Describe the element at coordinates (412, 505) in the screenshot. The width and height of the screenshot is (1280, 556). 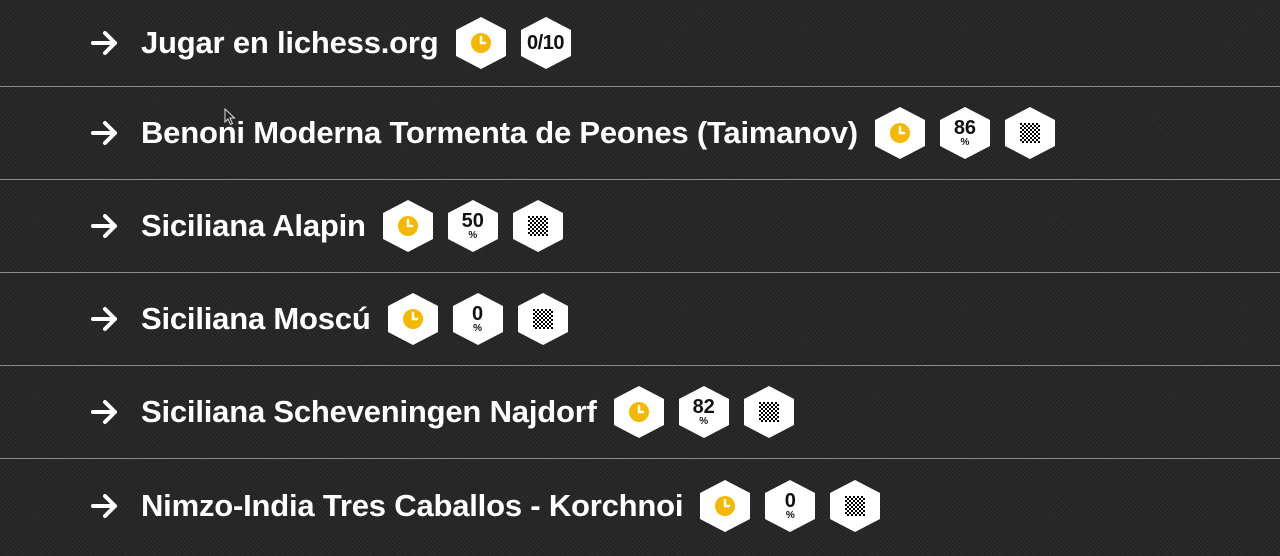
I see `list-item-title: Nimzo-India Tres Caballos - Korchnoi` at that location.